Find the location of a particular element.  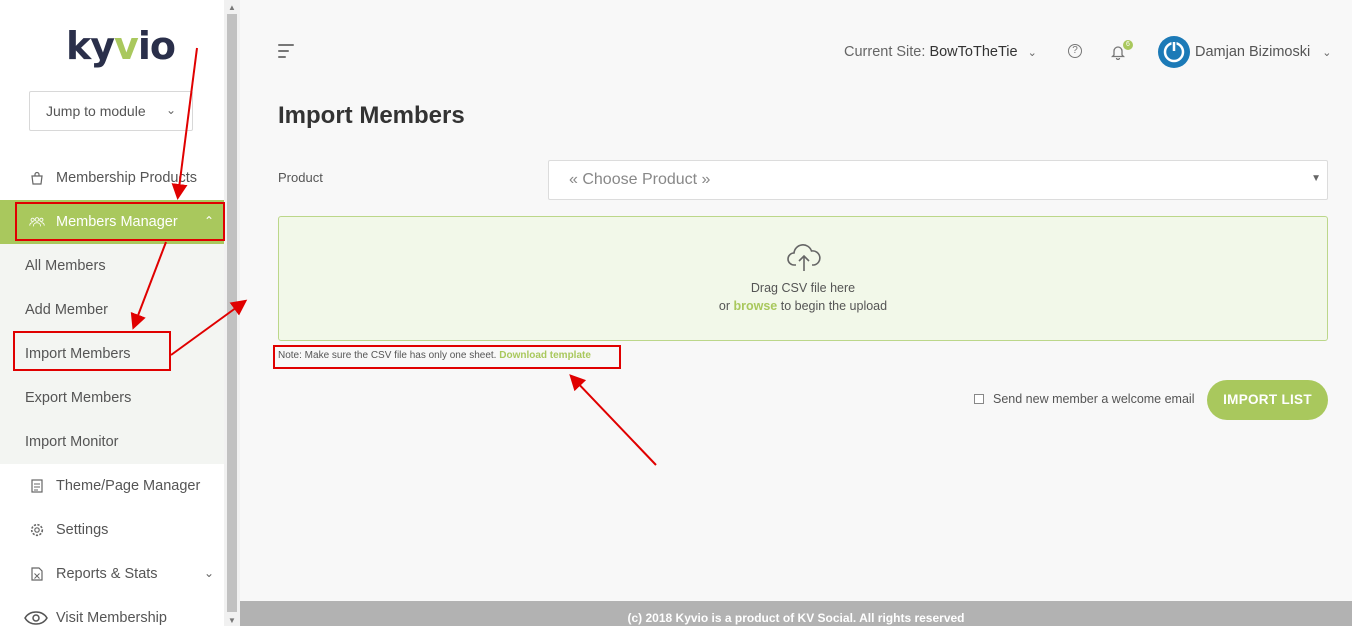

current-site-selector: Current Site: BowToTheTie ⌄ is located at coordinates (940, 52).